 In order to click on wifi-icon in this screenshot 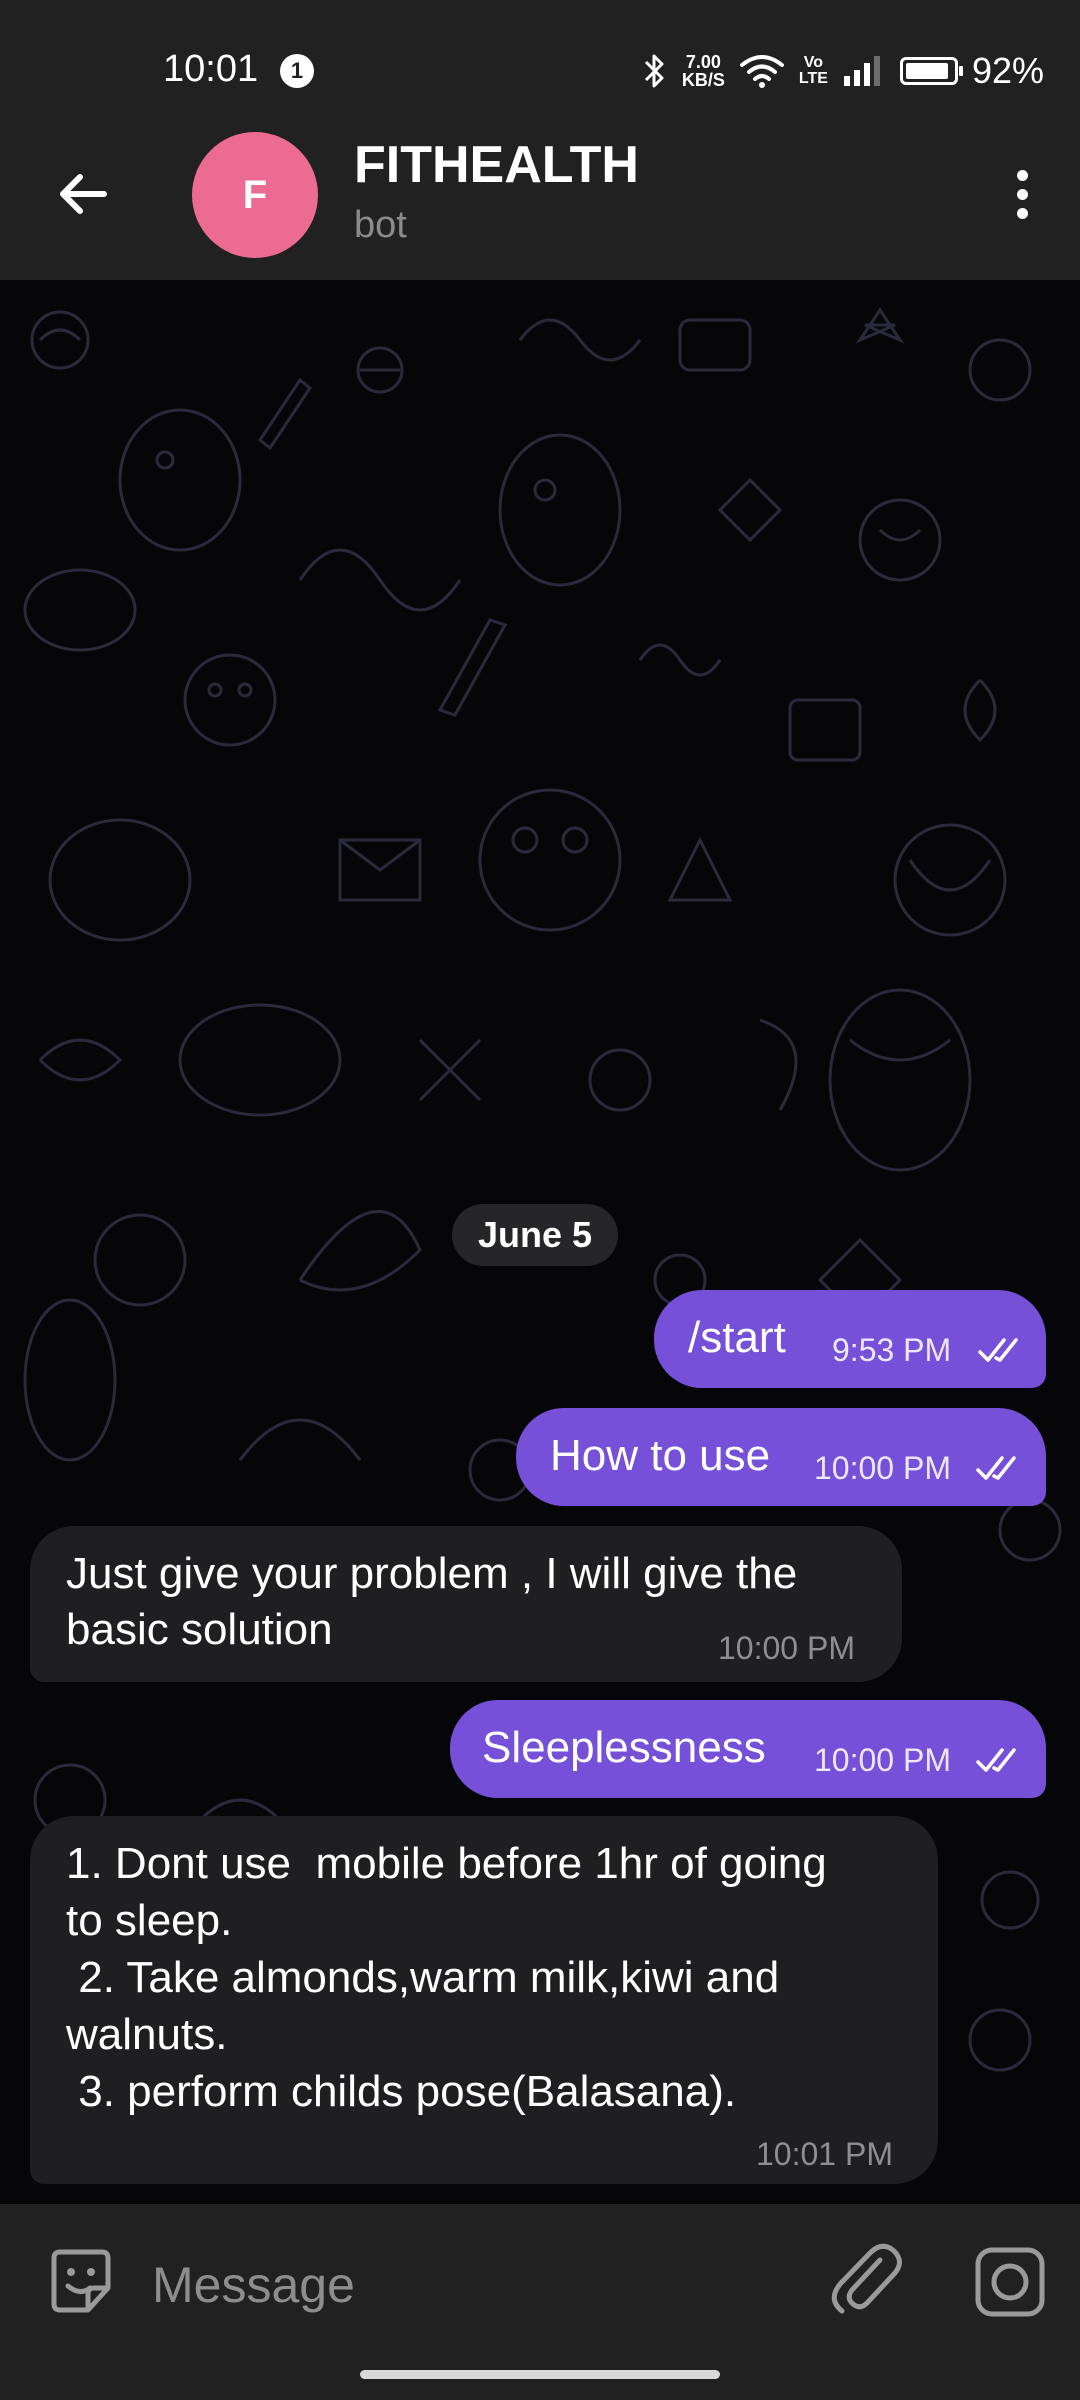, I will do `click(761, 71)`.